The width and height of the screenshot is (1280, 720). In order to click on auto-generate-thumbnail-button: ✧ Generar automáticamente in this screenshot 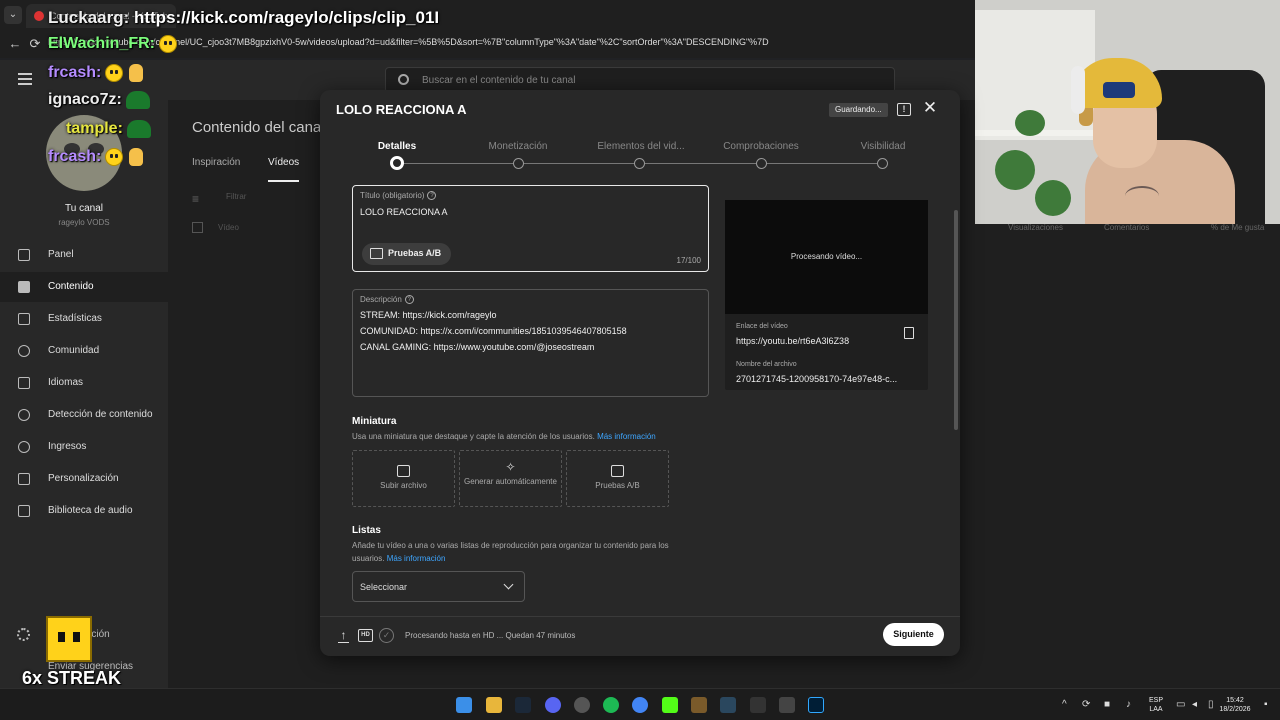, I will do `click(510, 478)`.